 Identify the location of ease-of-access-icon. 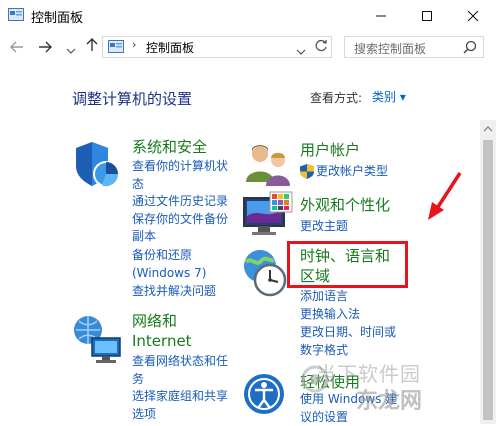
(267, 397).